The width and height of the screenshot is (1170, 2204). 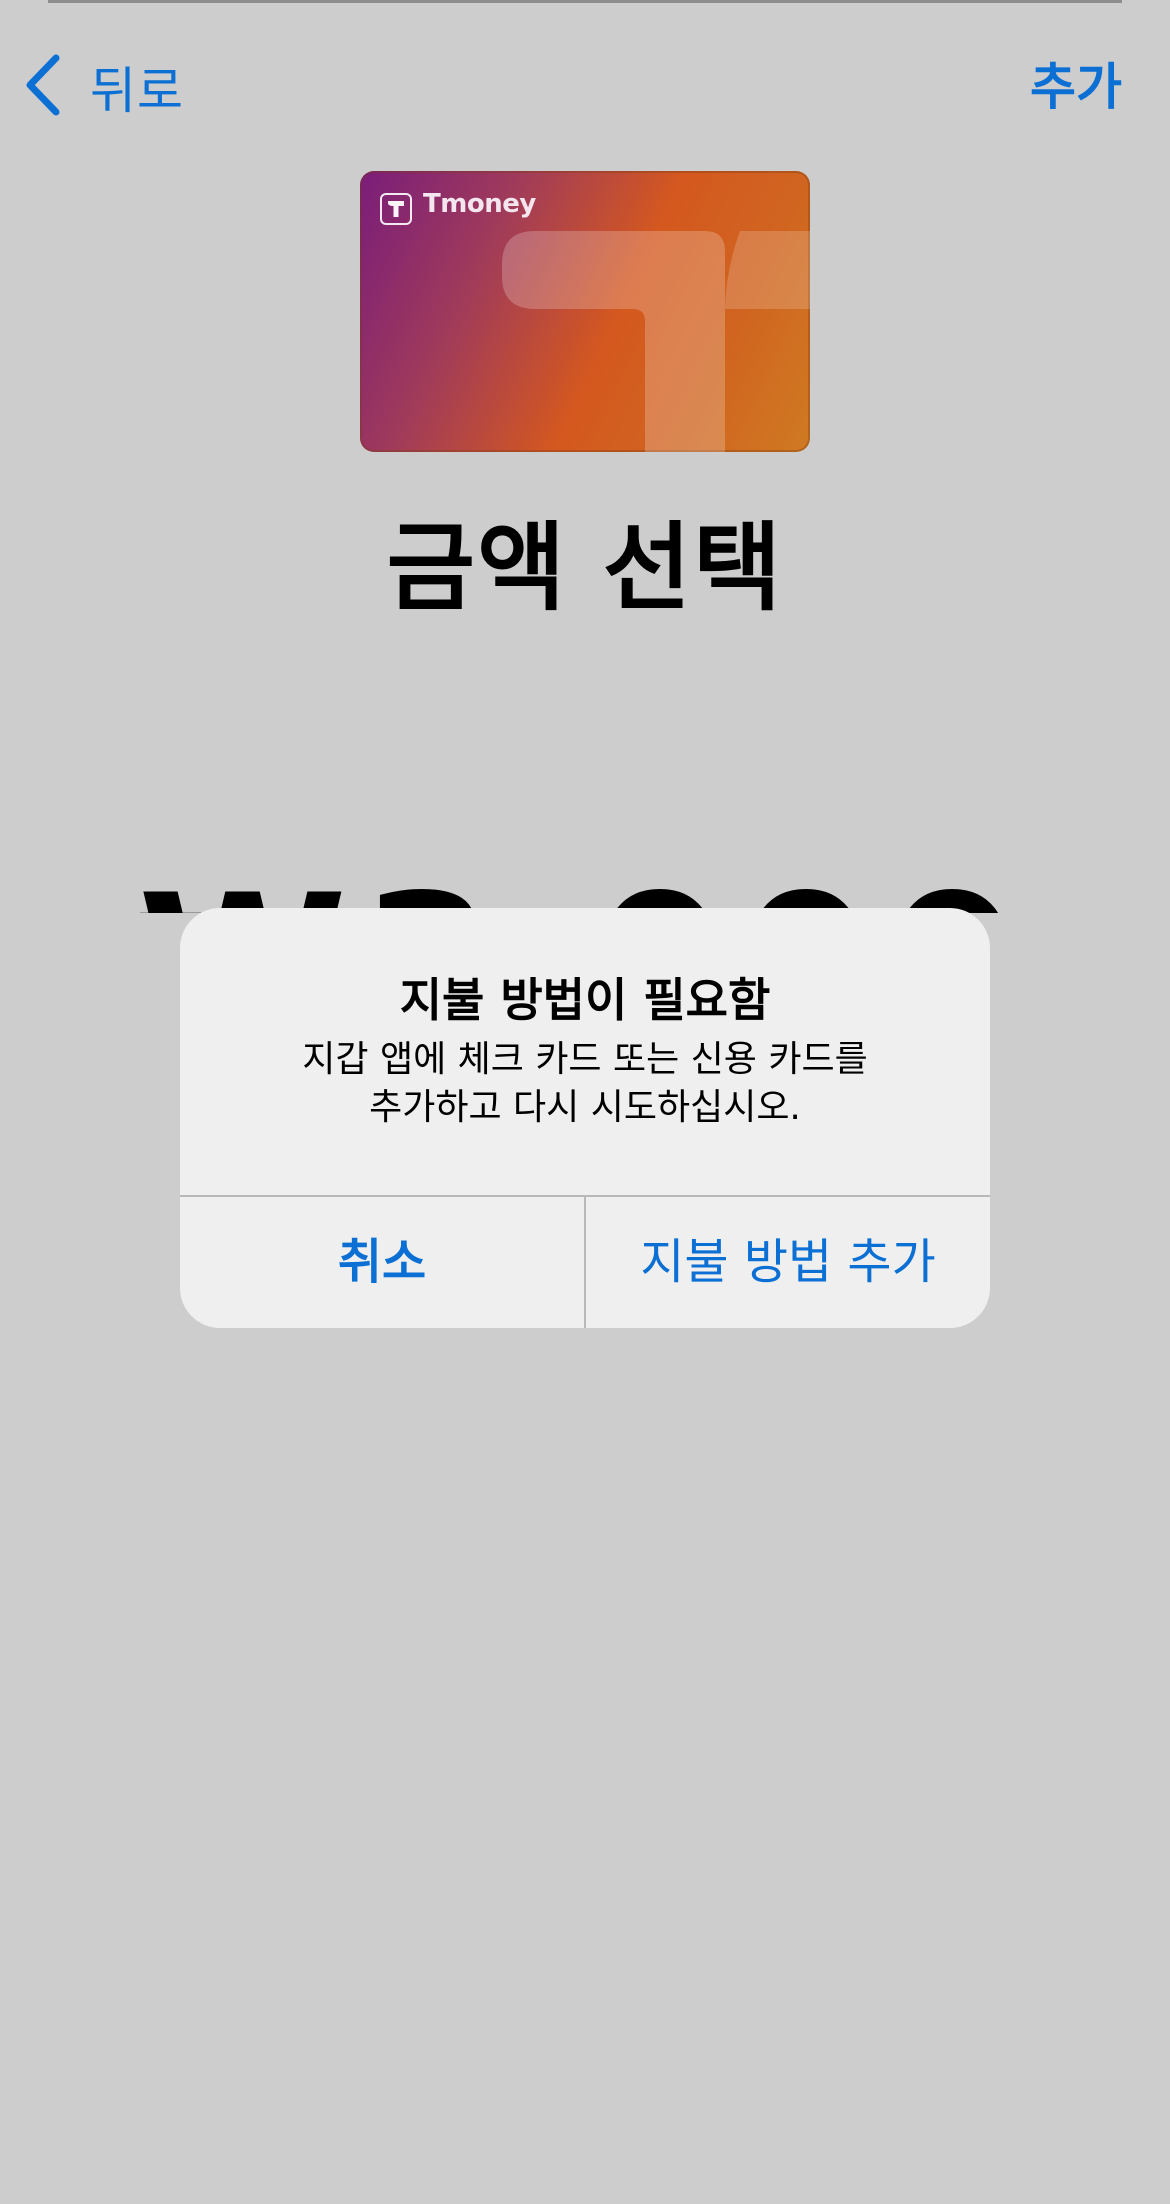 I want to click on card-brand-name: Tmoney, so click(x=479, y=204).